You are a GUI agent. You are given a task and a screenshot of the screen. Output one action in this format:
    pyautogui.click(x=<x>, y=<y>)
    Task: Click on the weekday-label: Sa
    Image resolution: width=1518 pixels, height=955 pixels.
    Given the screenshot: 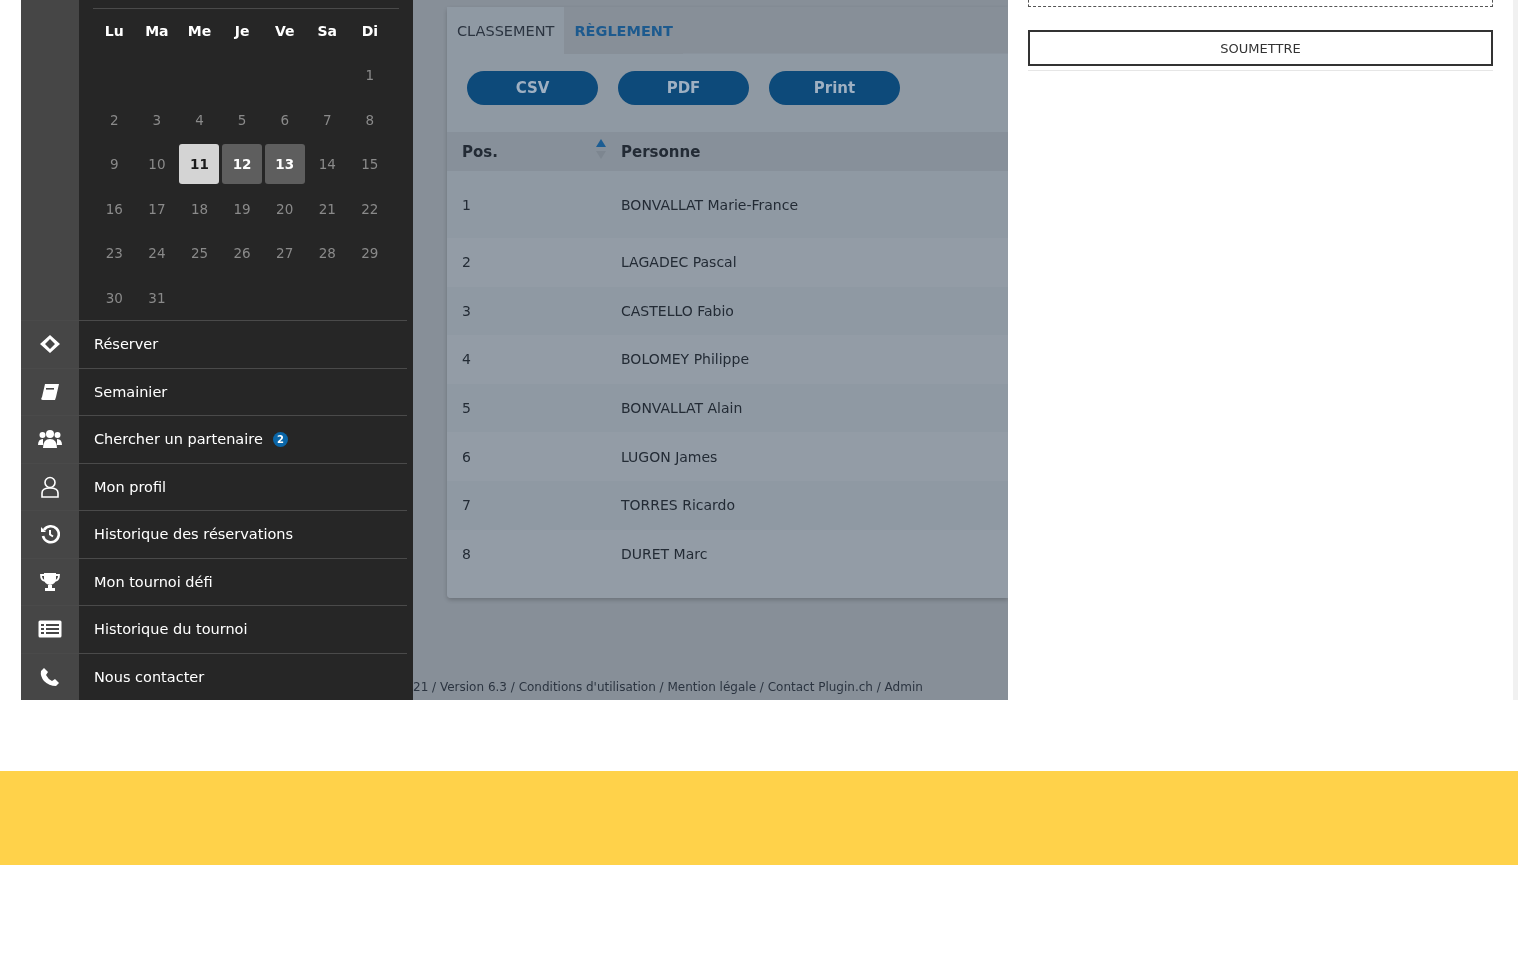 What is the action you would take?
    pyautogui.click(x=327, y=31)
    